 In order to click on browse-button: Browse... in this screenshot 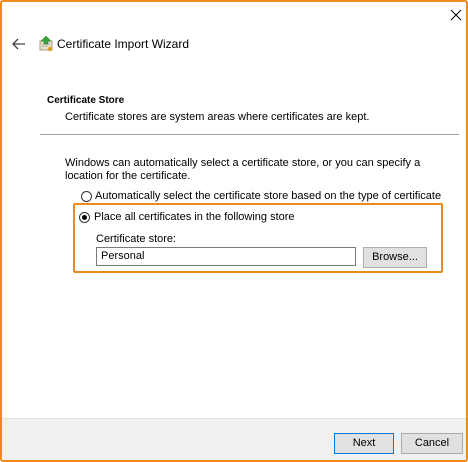, I will do `click(395, 257)`.